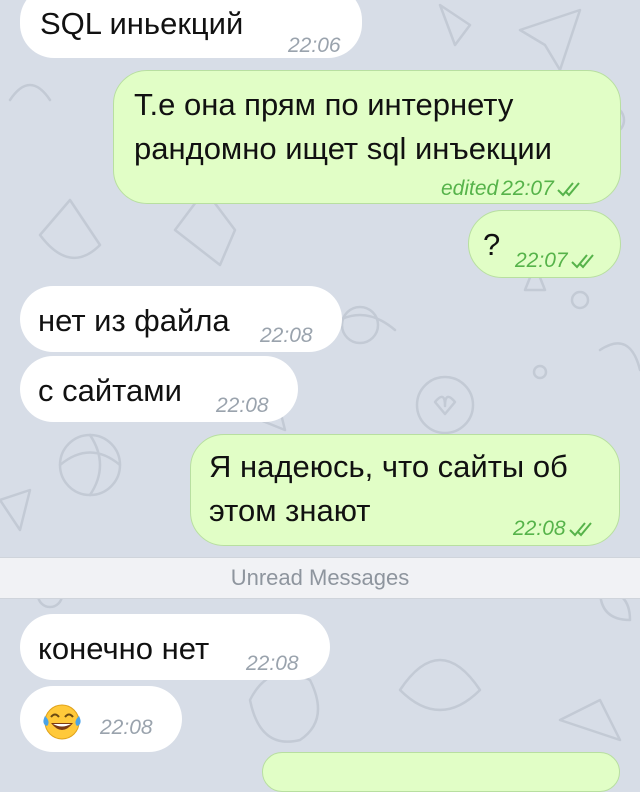 The height and width of the screenshot is (792, 640). Describe the element at coordinates (324, 104) in the screenshot. I see `message-text-line1: Т.е она прям по интернету` at that location.